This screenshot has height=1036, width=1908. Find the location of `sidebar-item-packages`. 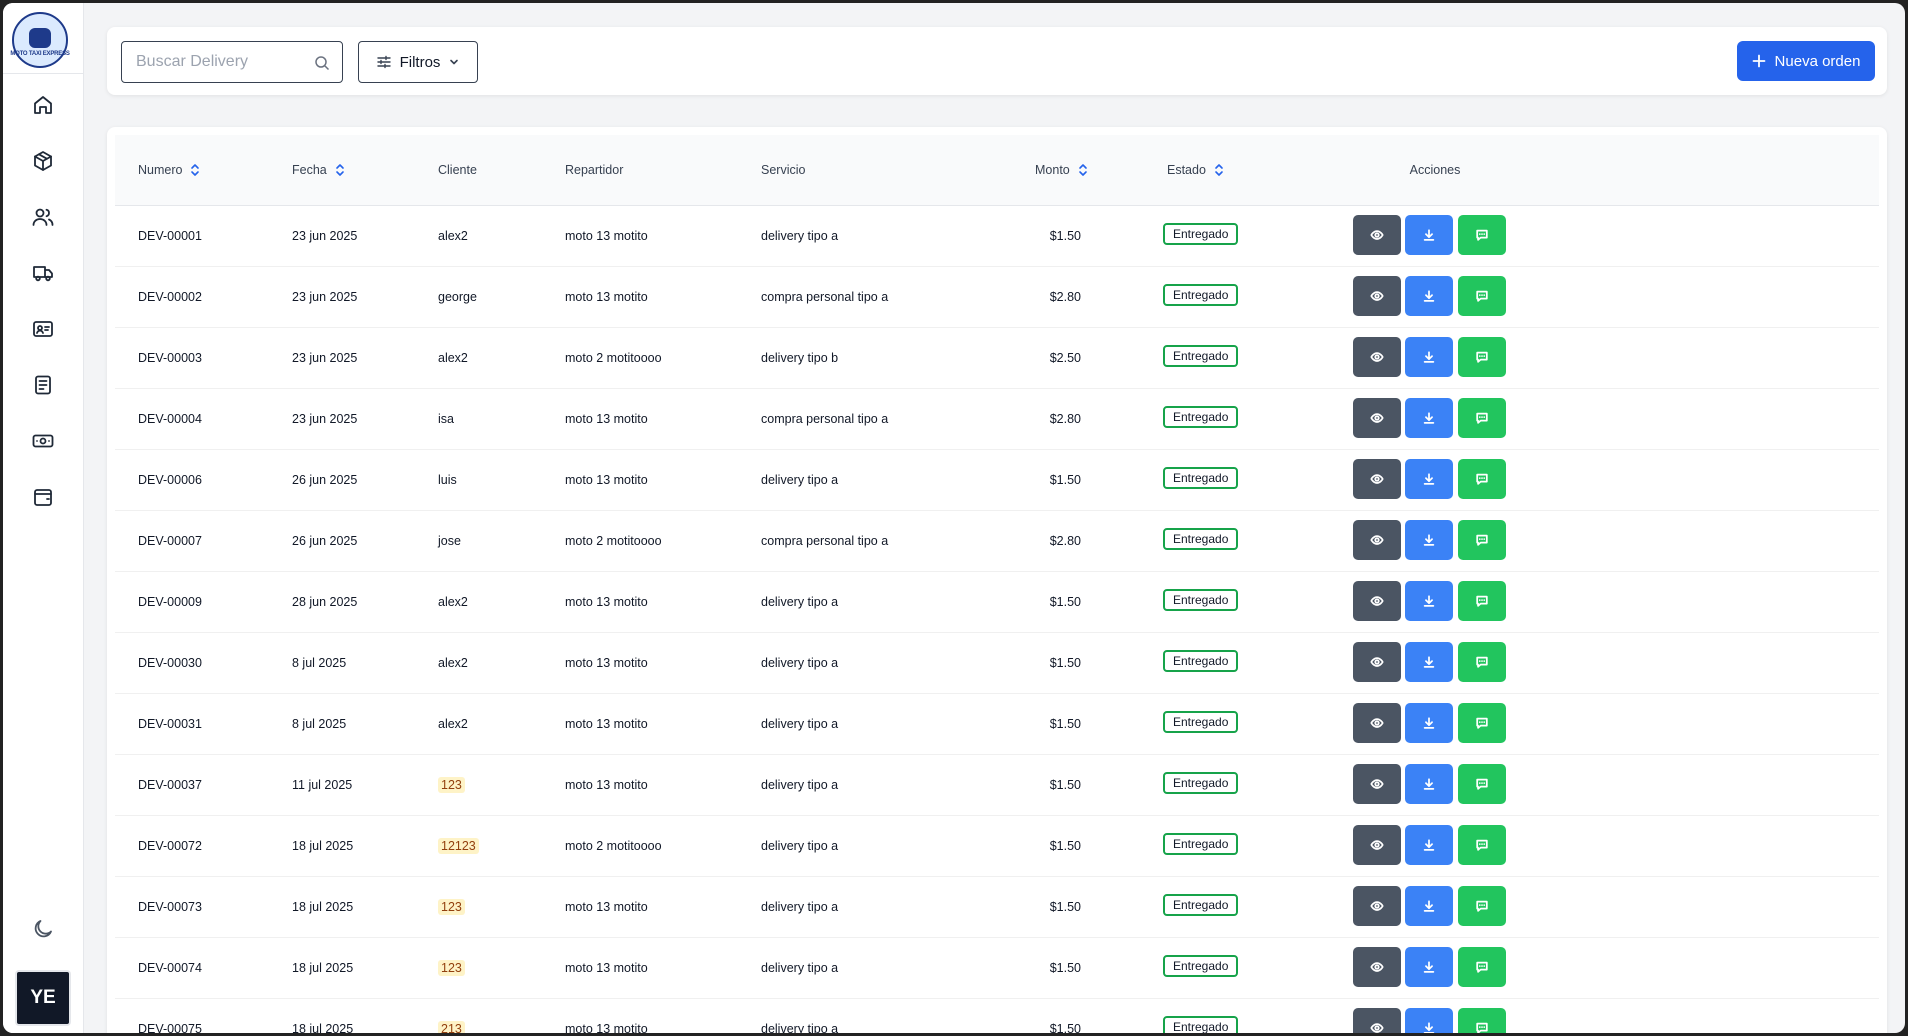

sidebar-item-packages is located at coordinates (43, 161).